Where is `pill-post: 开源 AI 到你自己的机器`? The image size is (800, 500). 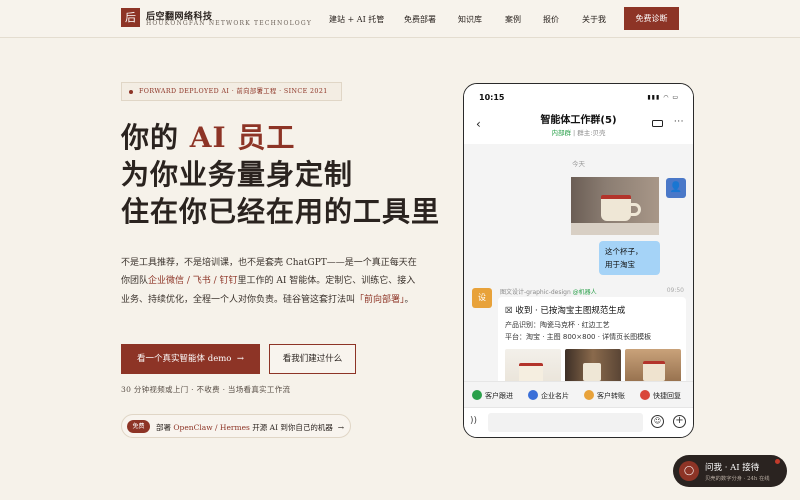
pill-post: 开源 AI 到你自己的机器 is located at coordinates (291, 427).